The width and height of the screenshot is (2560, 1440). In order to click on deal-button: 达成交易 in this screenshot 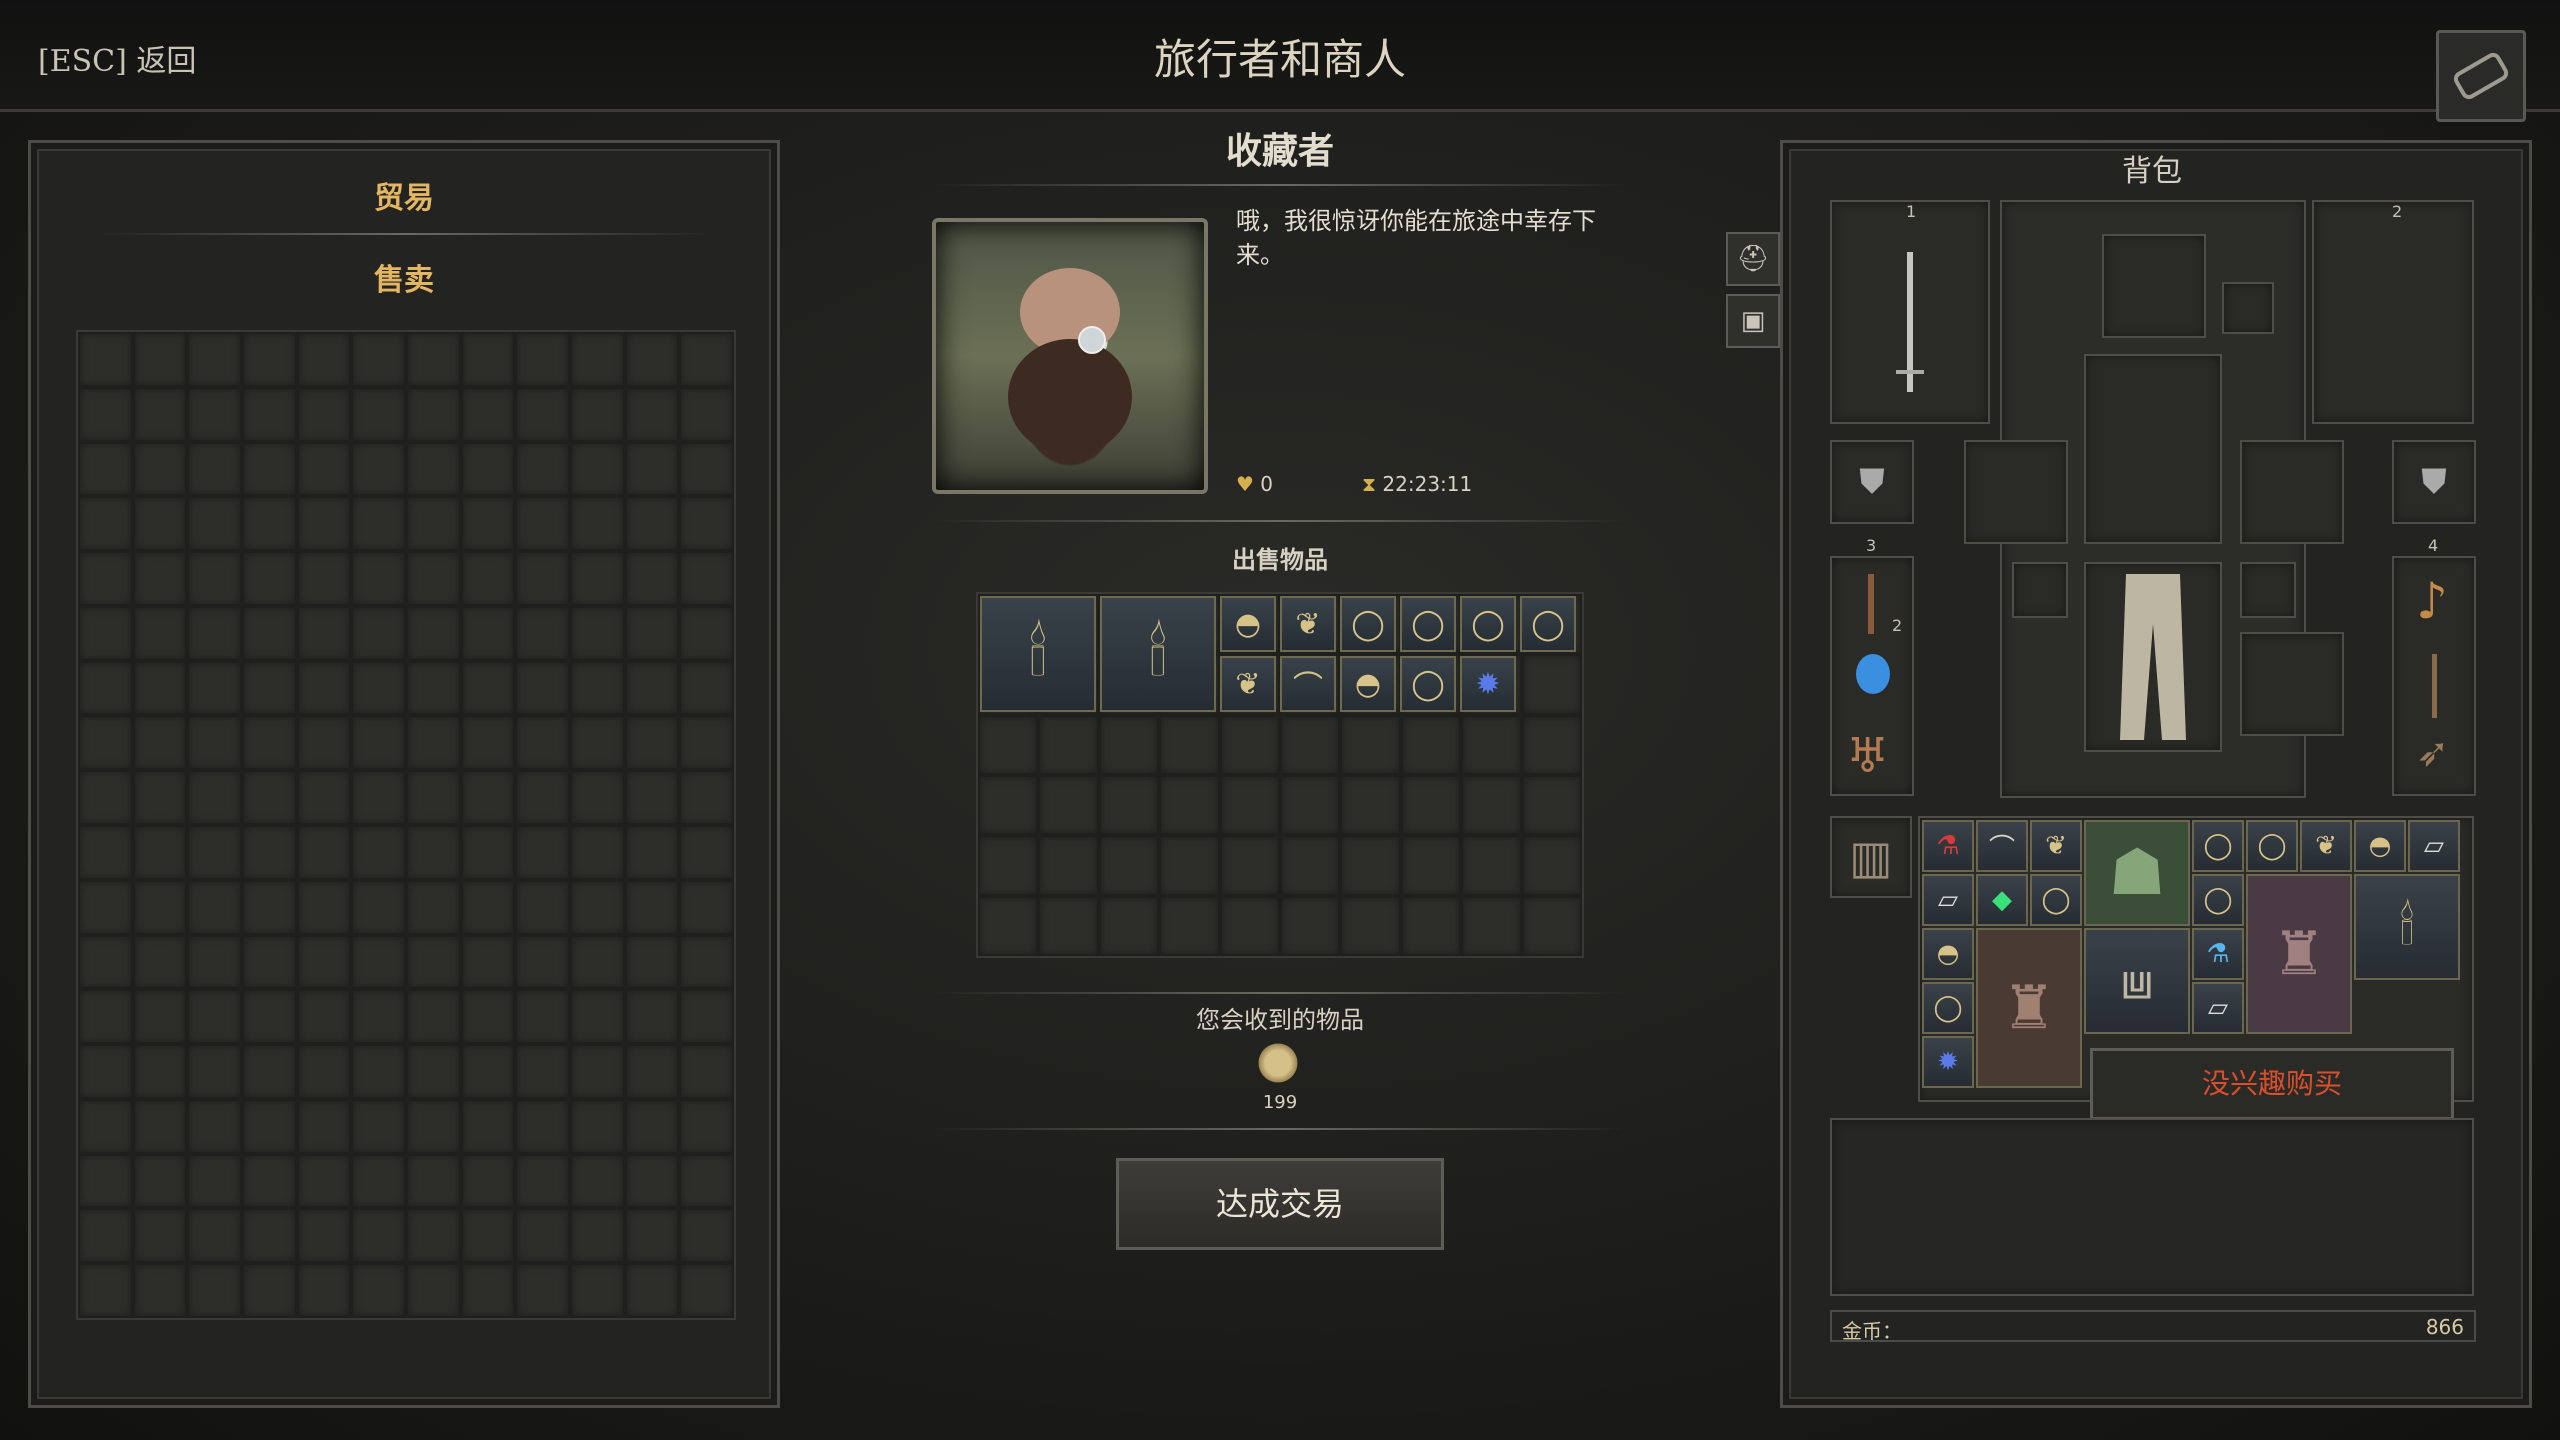, I will do `click(1280, 1204)`.